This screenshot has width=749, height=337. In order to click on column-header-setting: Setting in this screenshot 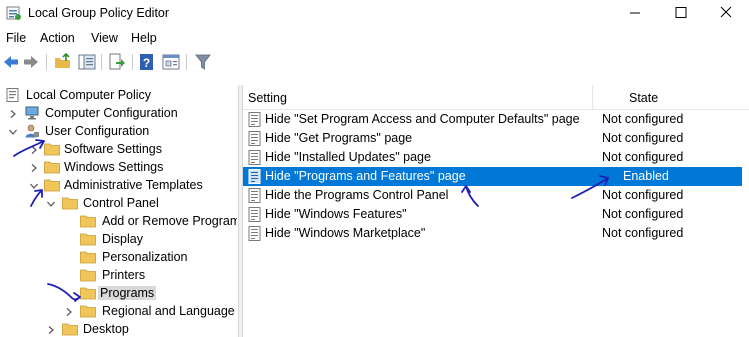, I will do `click(267, 98)`.